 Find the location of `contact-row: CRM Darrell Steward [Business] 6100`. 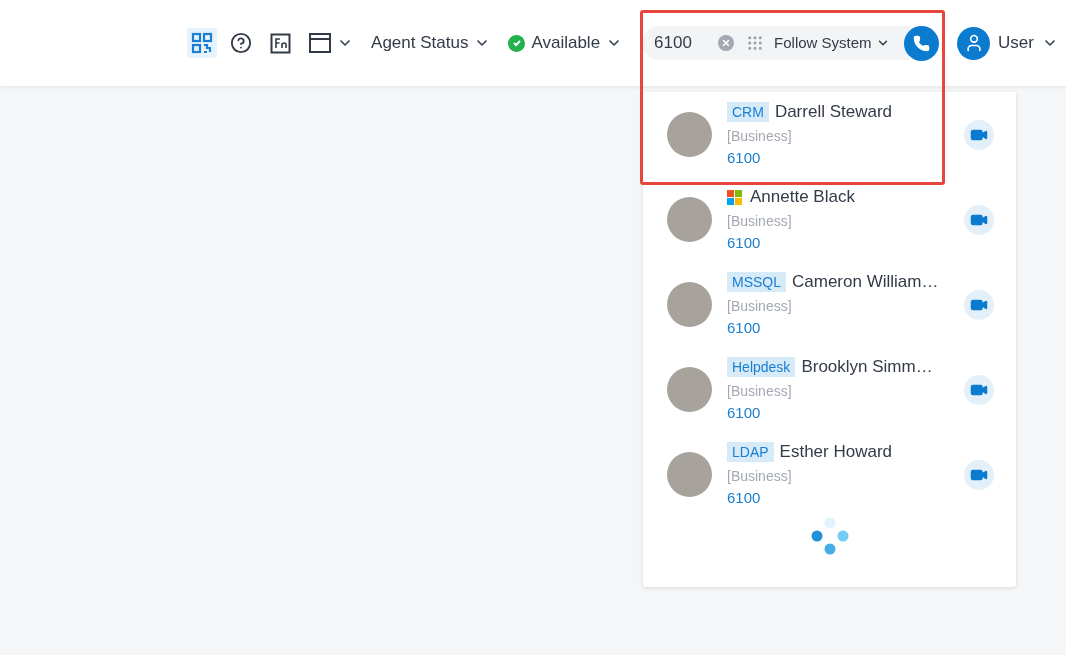

contact-row: CRM Darrell Steward [Business] 6100 is located at coordinates (829, 134).